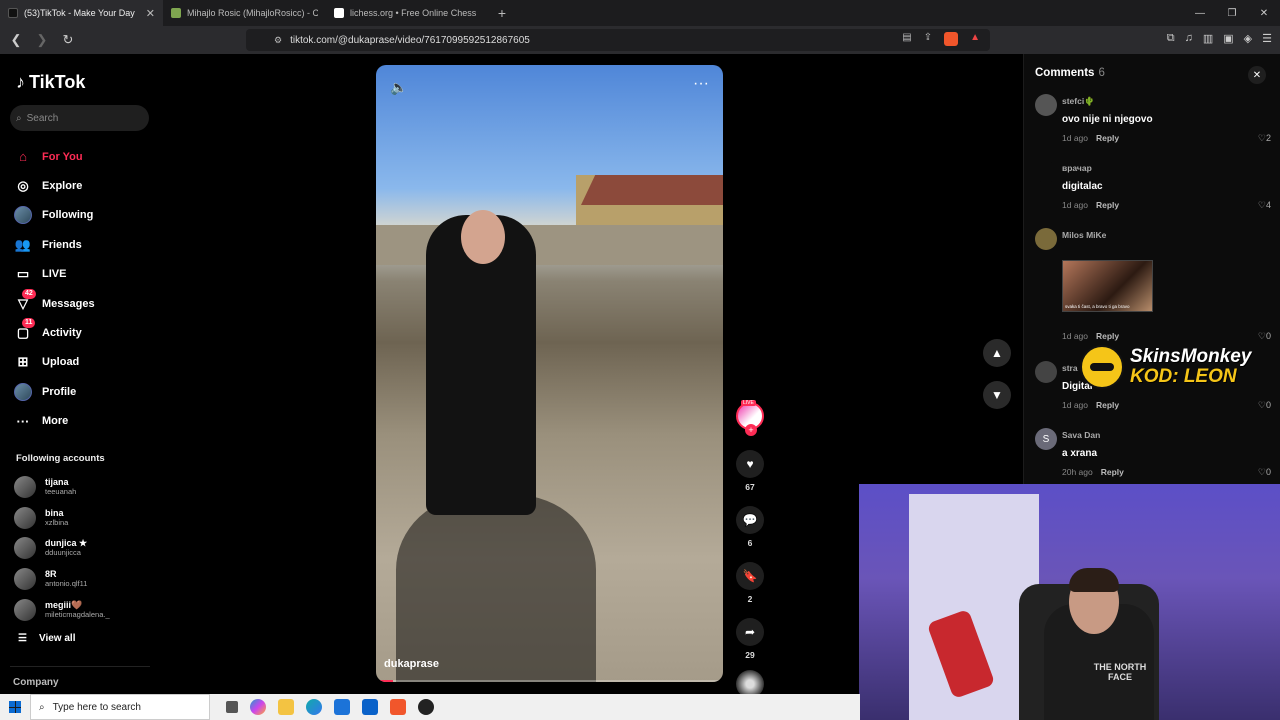 This screenshot has width=1280, height=720. What do you see at coordinates (750, 418) in the screenshot?
I see `creator-avatar: LIVE +` at bounding box center [750, 418].